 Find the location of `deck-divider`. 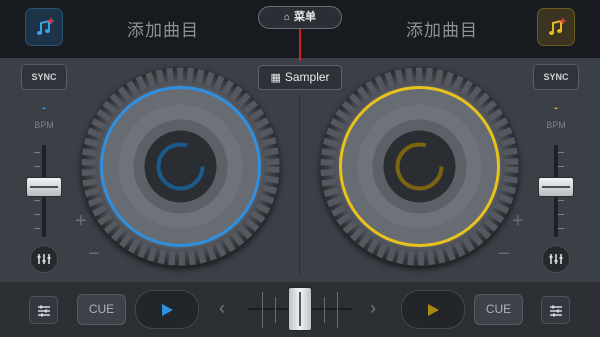

deck-divider is located at coordinates (299, 185).